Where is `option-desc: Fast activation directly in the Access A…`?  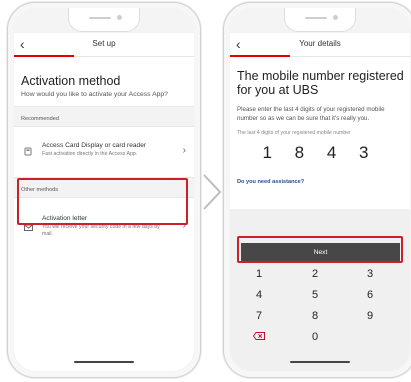
option-desc: Fast activation directly in the Access A… is located at coordinates (90, 154).